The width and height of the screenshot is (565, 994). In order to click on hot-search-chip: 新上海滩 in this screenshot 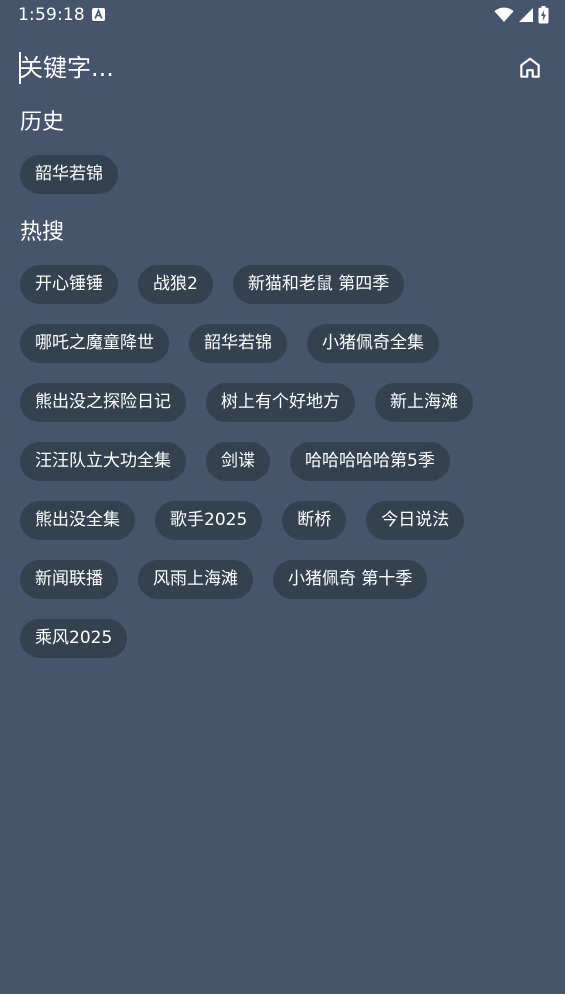, I will do `click(424, 402)`.